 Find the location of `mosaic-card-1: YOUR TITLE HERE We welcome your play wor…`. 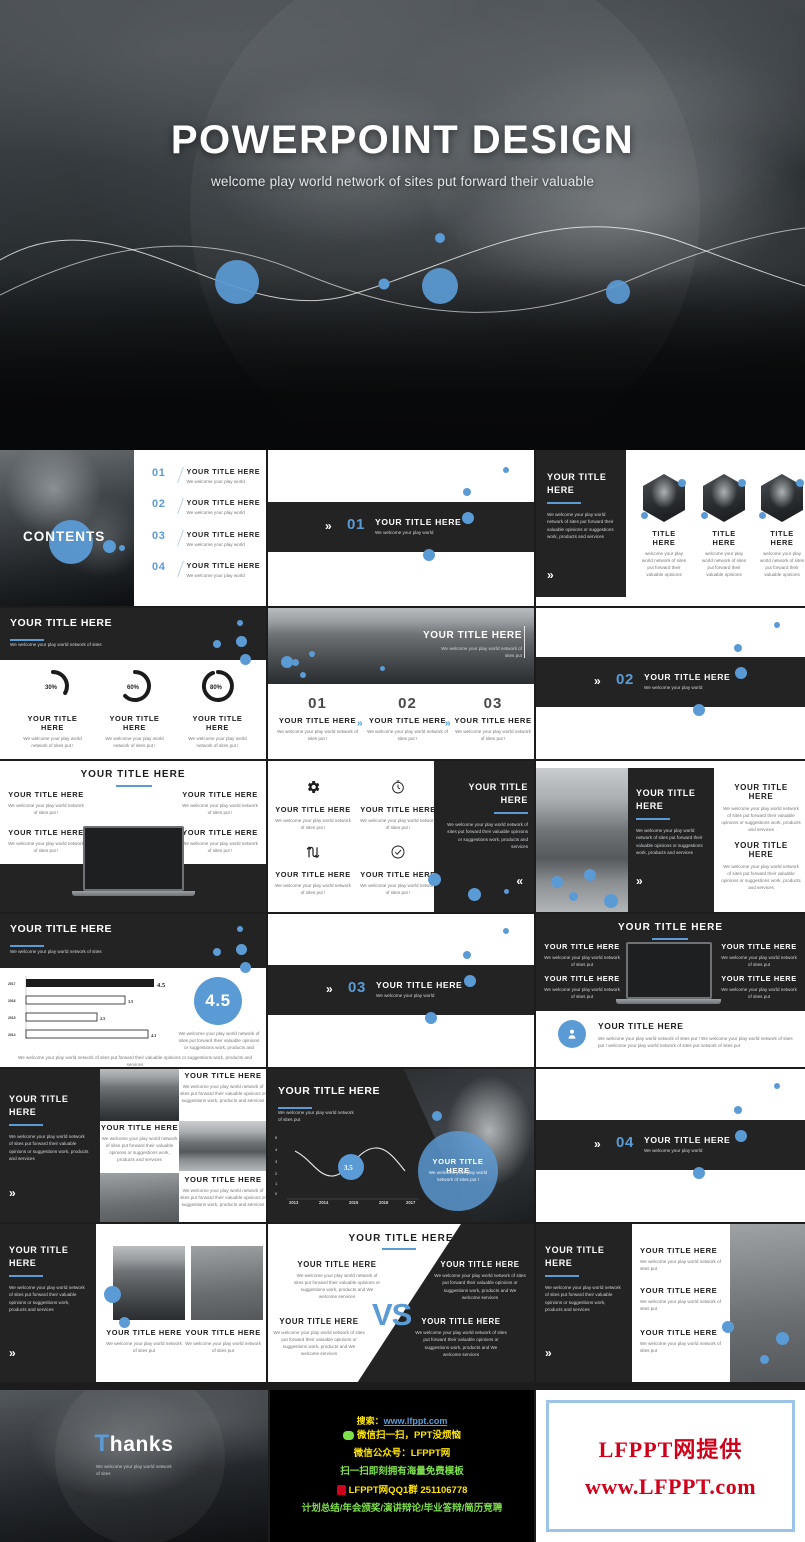

mosaic-card-1: YOUR TITLE HERE We welcome your play wor… is located at coordinates (222, 1087).